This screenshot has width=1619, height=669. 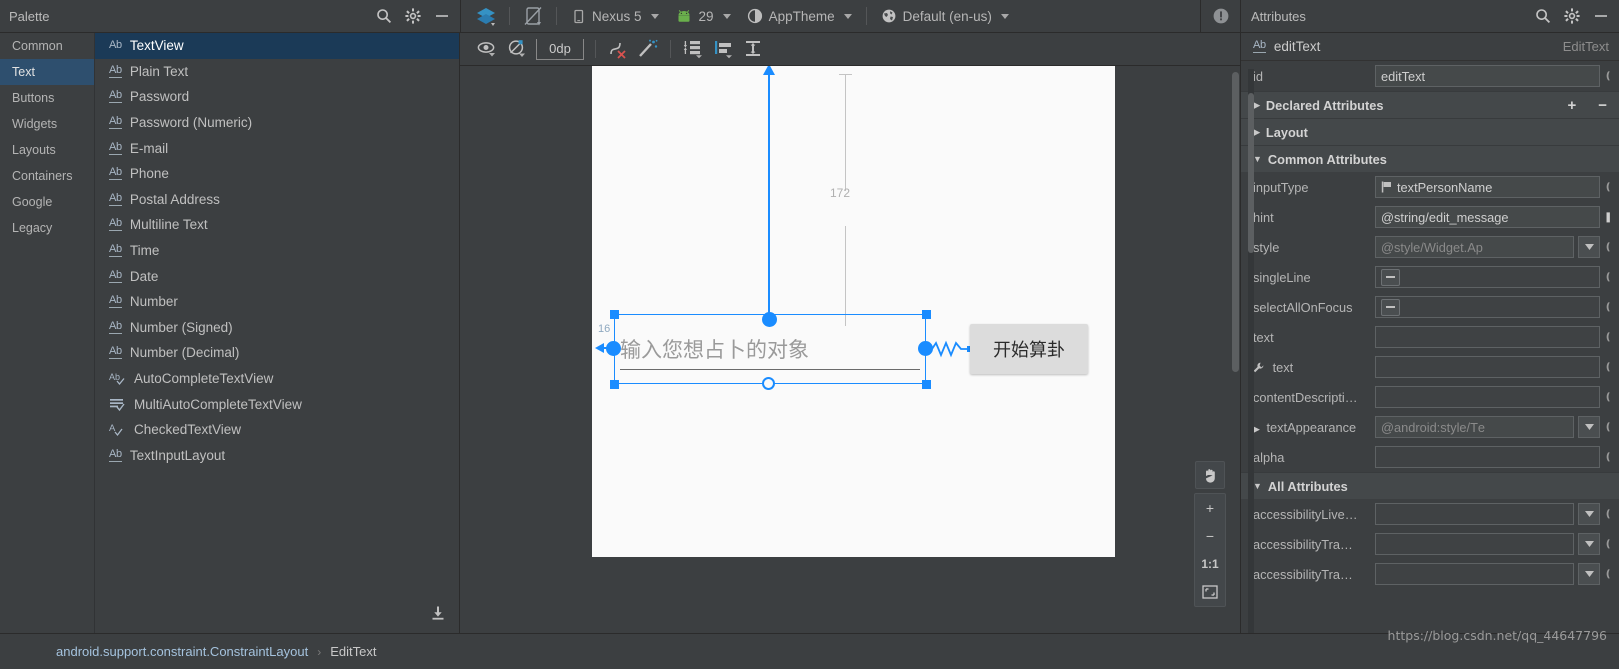 What do you see at coordinates (1487, 187) in the screenshot?
I see `inputtype-input: textPersonName` at bounding box center [1487, 187].